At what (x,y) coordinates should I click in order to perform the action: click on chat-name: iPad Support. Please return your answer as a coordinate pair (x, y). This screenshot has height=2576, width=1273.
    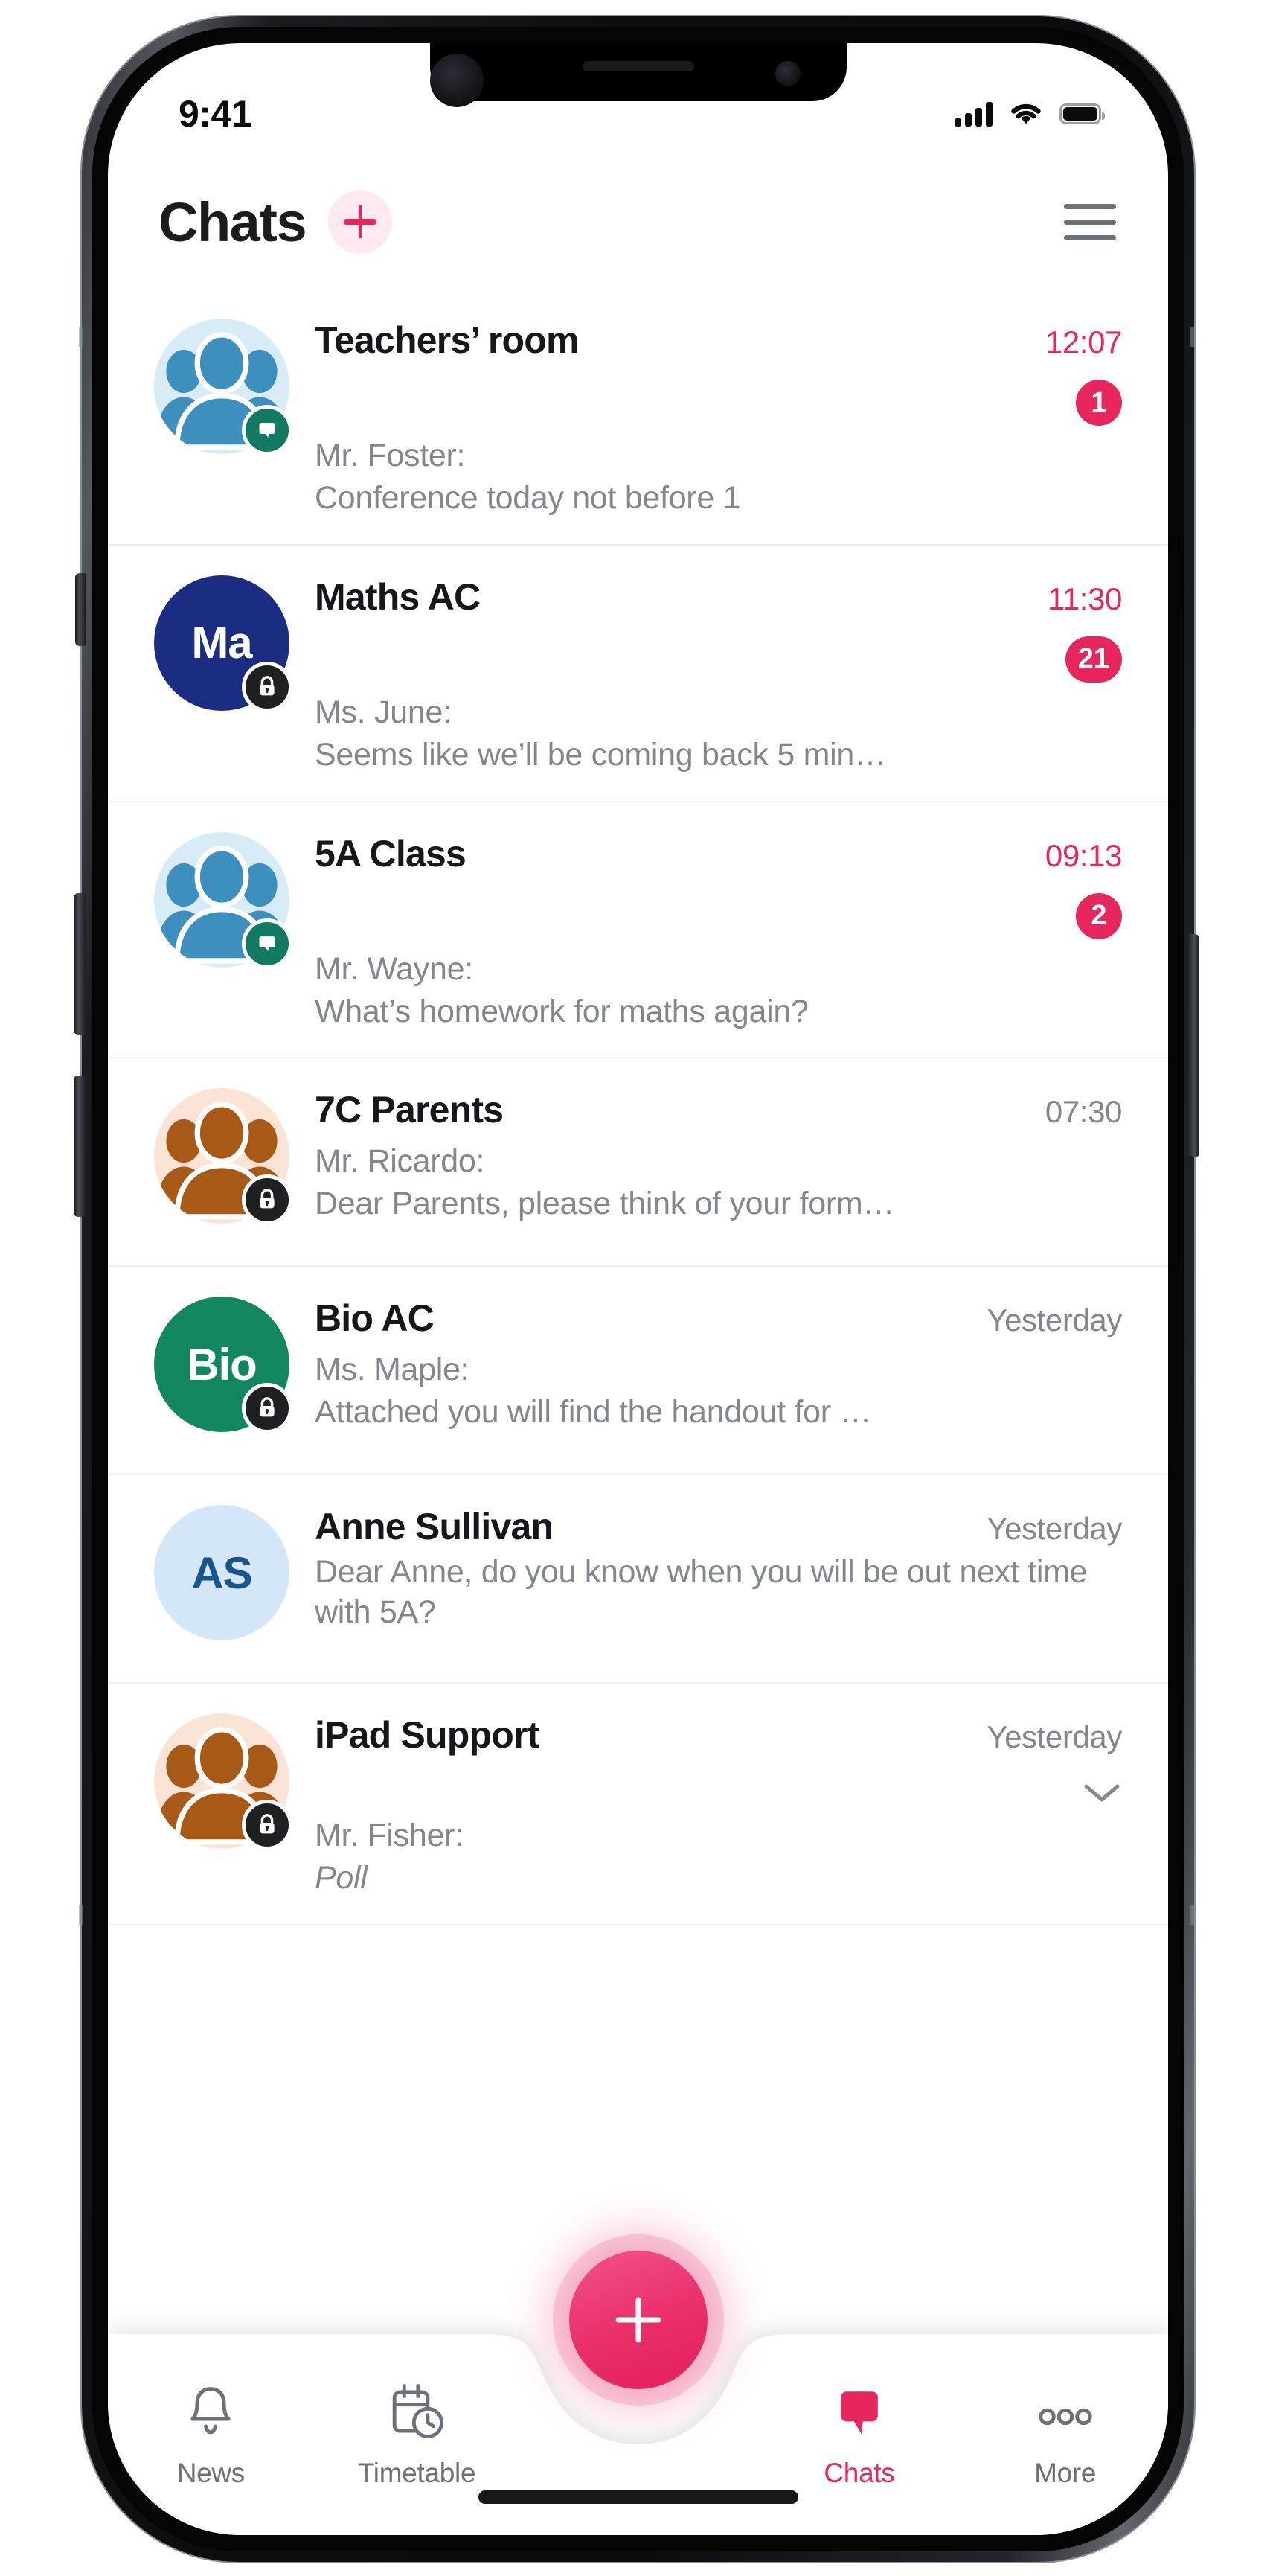
    Looking at the image, I should click on (427, 1736).